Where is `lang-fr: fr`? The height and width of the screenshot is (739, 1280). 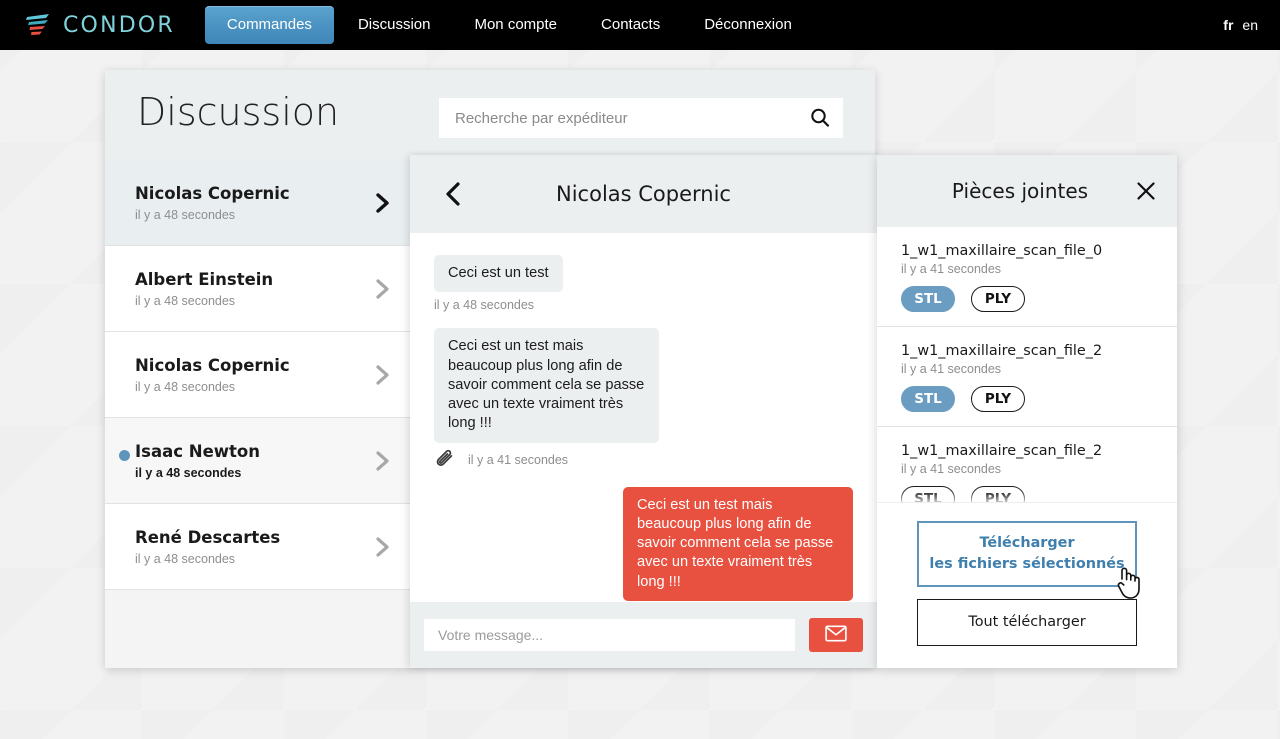
lang-fr: fr is located at coordinates (1228, 25).